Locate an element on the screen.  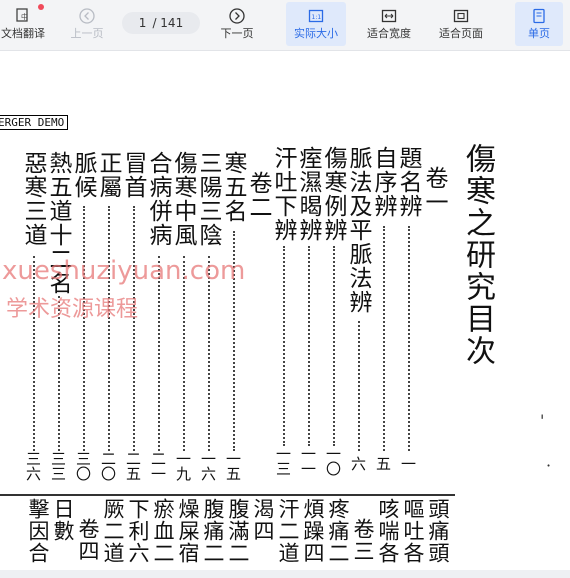
toc-entry-text: 疼痛二 is located at coordinates (338, 531).